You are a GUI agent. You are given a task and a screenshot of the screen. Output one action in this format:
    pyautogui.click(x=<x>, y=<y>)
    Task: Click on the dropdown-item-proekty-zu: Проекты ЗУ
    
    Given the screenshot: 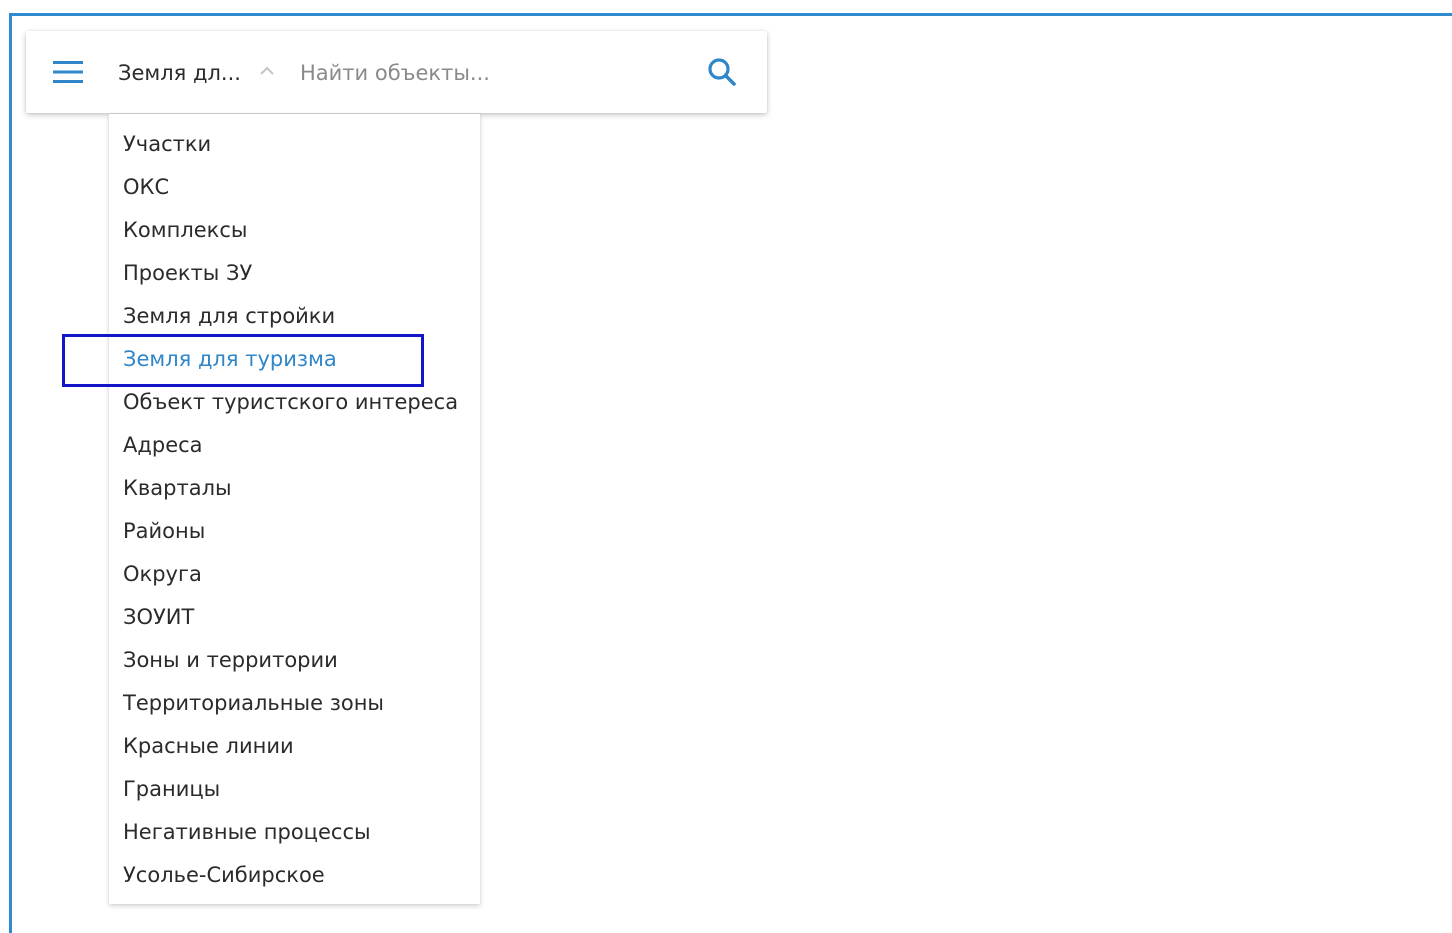 What is the action you would take?
    pyautogui.click(x=290, y=278)
    